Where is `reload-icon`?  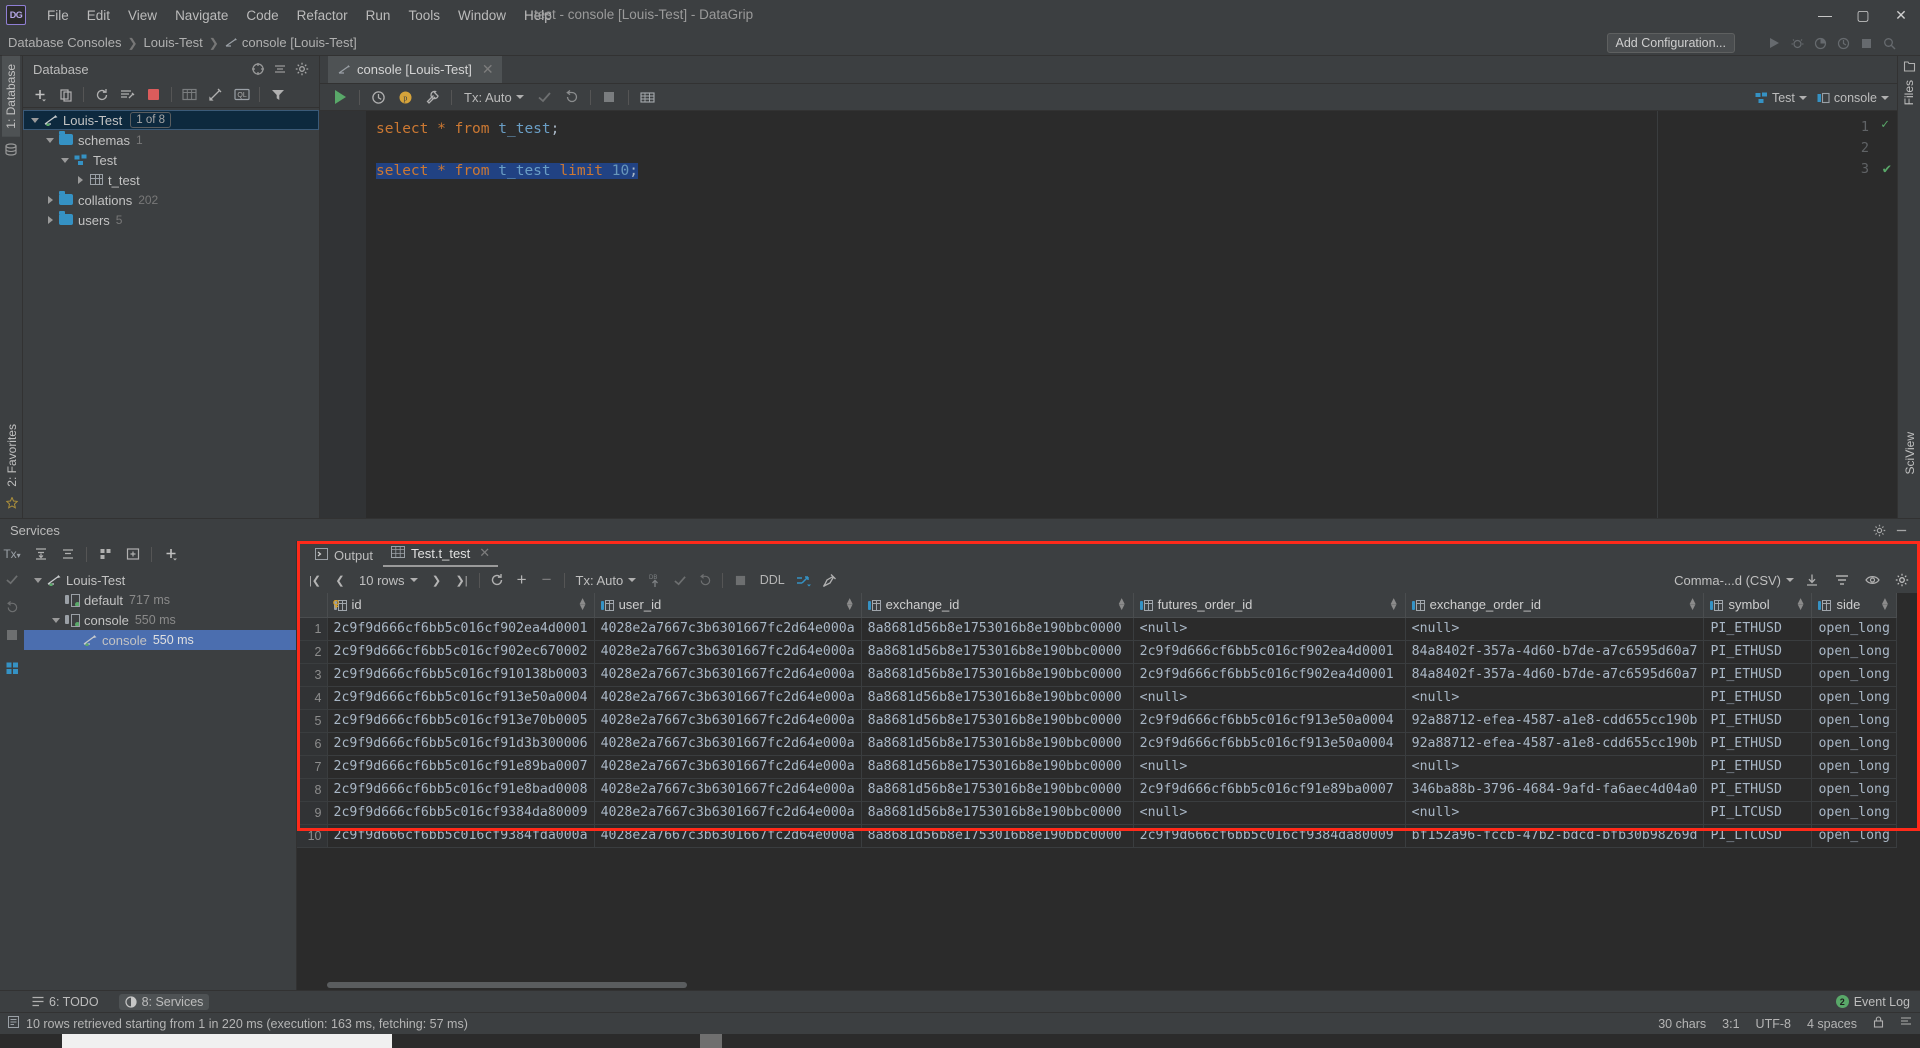 reload-icon is located at coordinates (497, 580).